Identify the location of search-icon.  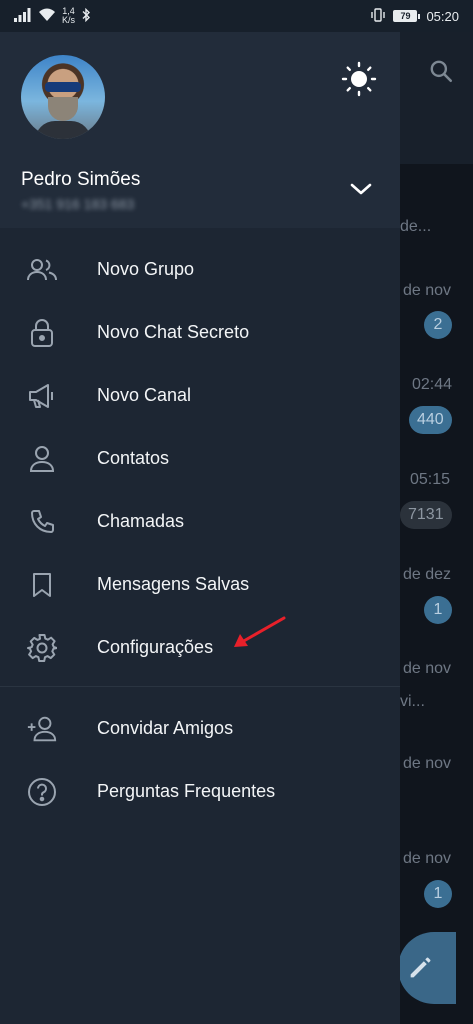
(441, 73).